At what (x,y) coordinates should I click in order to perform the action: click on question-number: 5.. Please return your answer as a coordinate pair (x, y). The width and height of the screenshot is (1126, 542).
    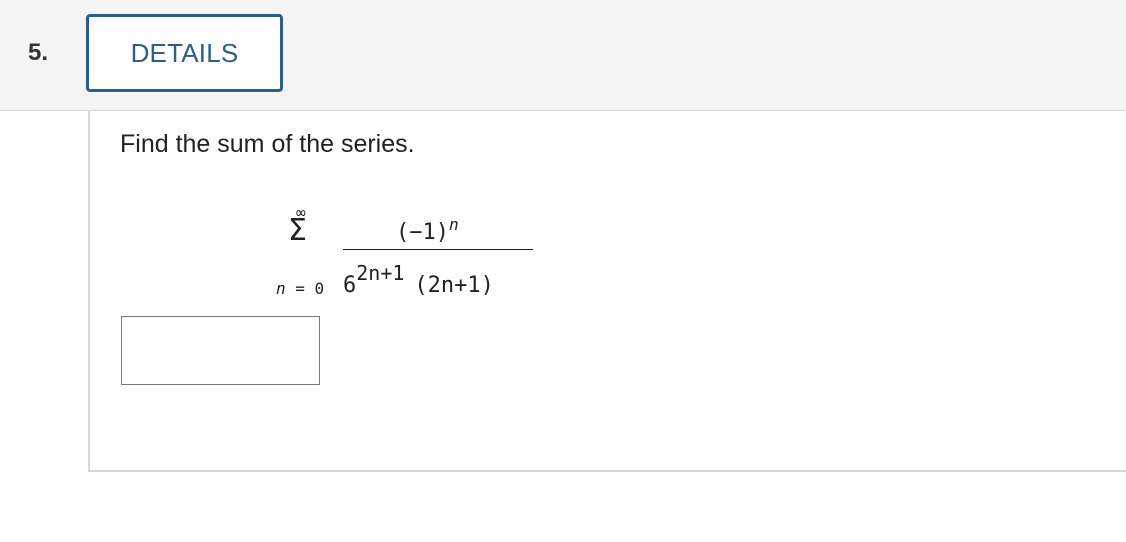
    Looking at the image, I should click on (38, 52).